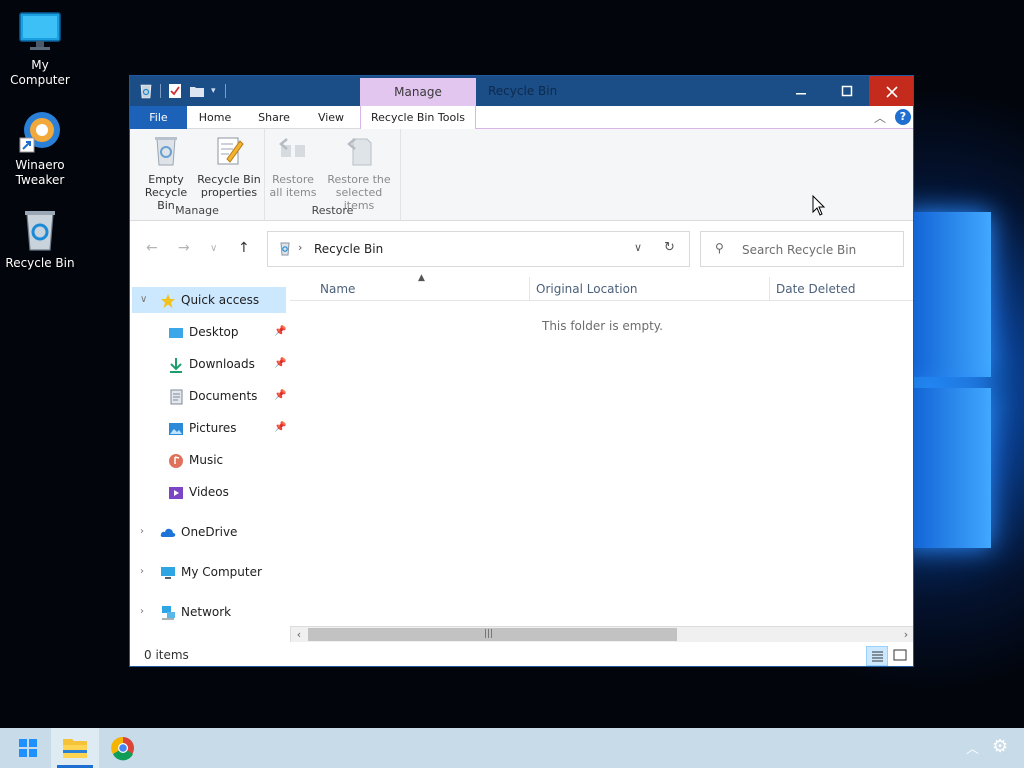 This screenshot has height=768, width=1024. What do you see at coordinates (175, 91) in the screenshot?
I see `properties-icon` at bounding box center [175, 91].